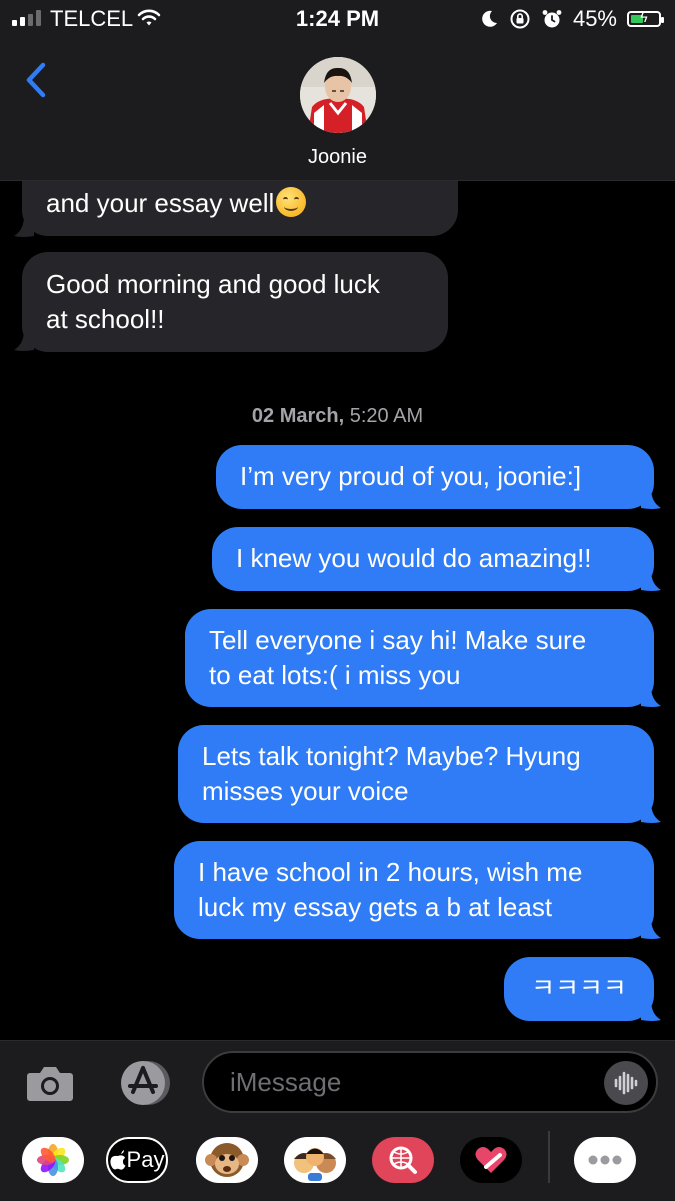  I want to click on message-text-line: at school!!, so click(105, 319).